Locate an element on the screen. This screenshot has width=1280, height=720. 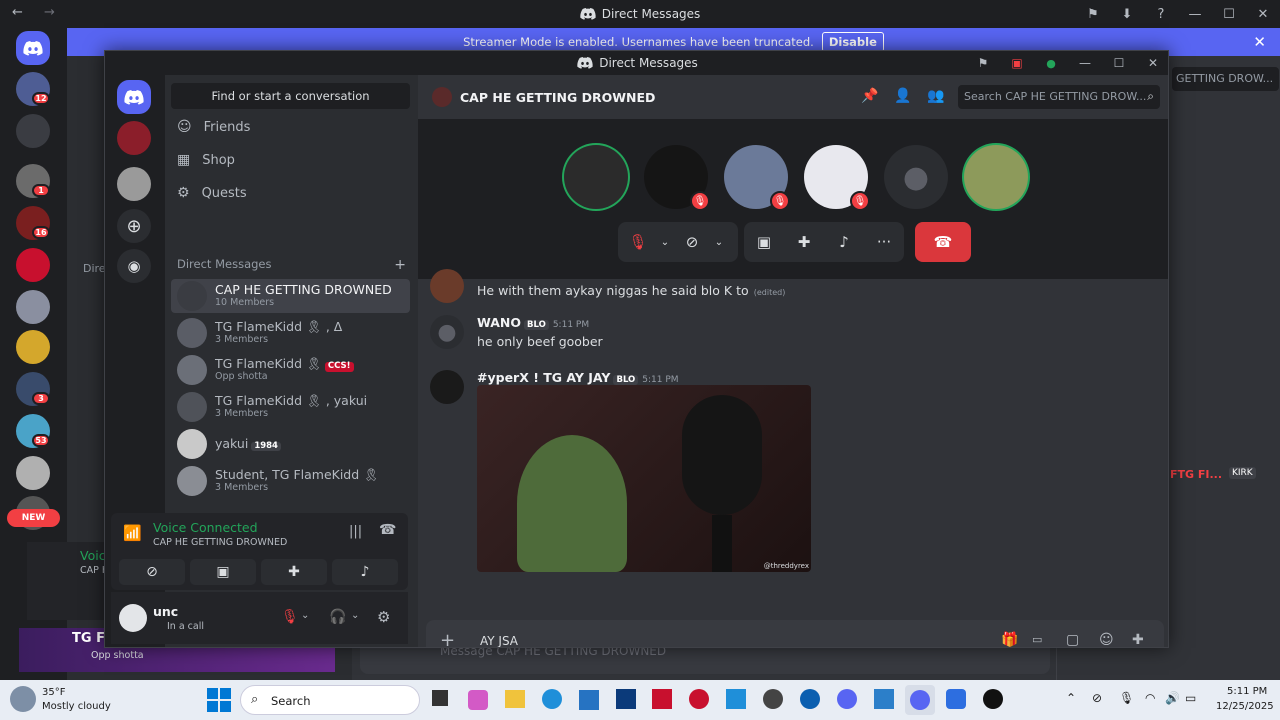
more-options-icon: ··· is located at coordinates (884, 242).